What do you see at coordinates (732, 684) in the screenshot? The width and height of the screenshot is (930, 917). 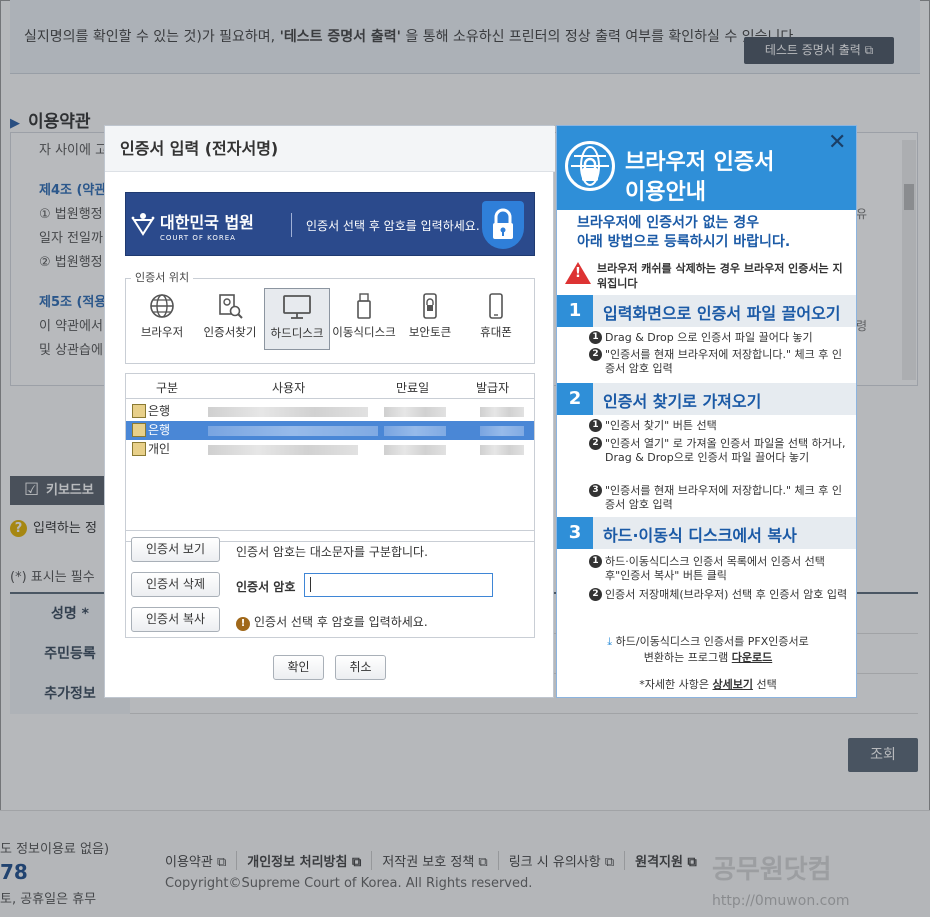 I see `detail-link: 상세보기` at bounding box center [732, 684].